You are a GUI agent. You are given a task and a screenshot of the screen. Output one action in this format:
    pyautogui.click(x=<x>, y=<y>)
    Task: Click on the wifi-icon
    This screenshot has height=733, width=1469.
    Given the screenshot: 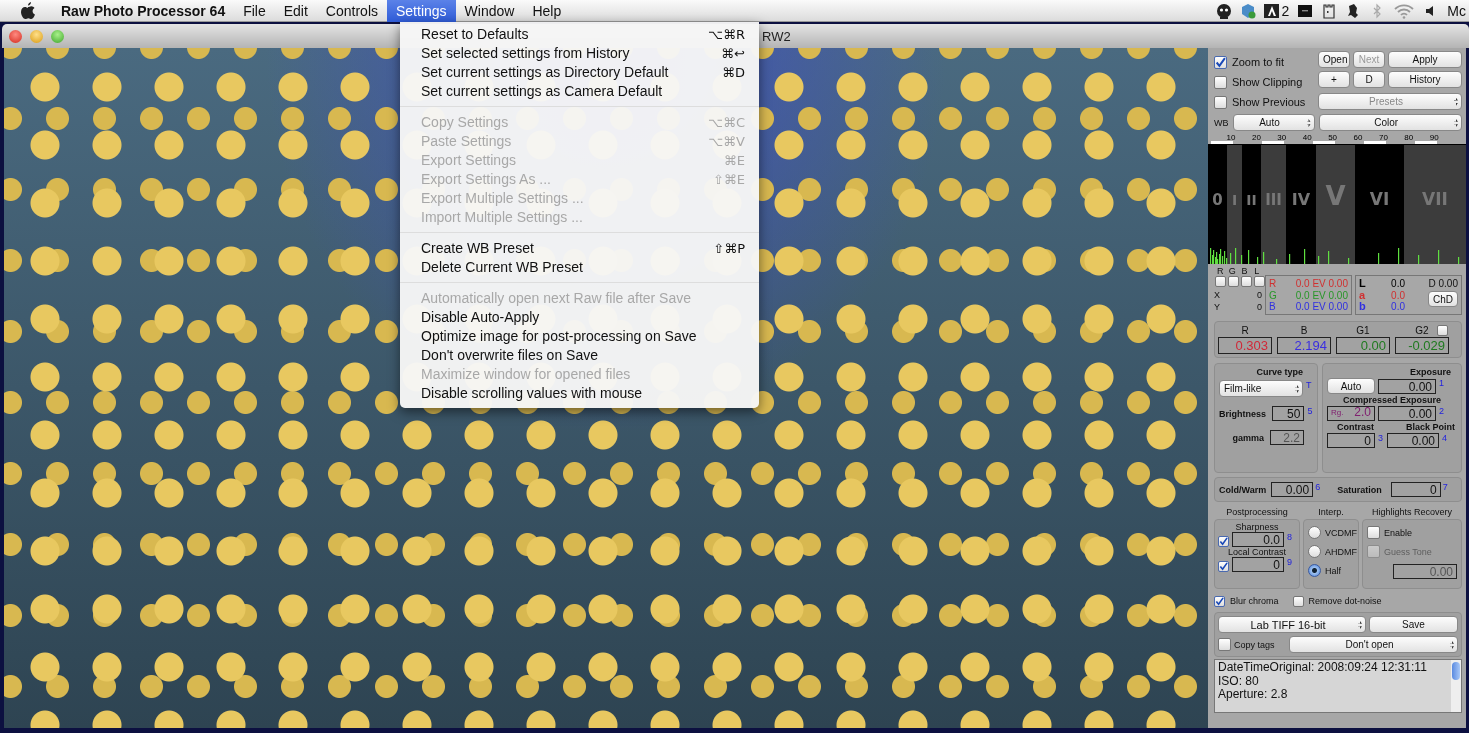 What is the action you would take?
    pyautogui.click(x=1404, y=10)
    